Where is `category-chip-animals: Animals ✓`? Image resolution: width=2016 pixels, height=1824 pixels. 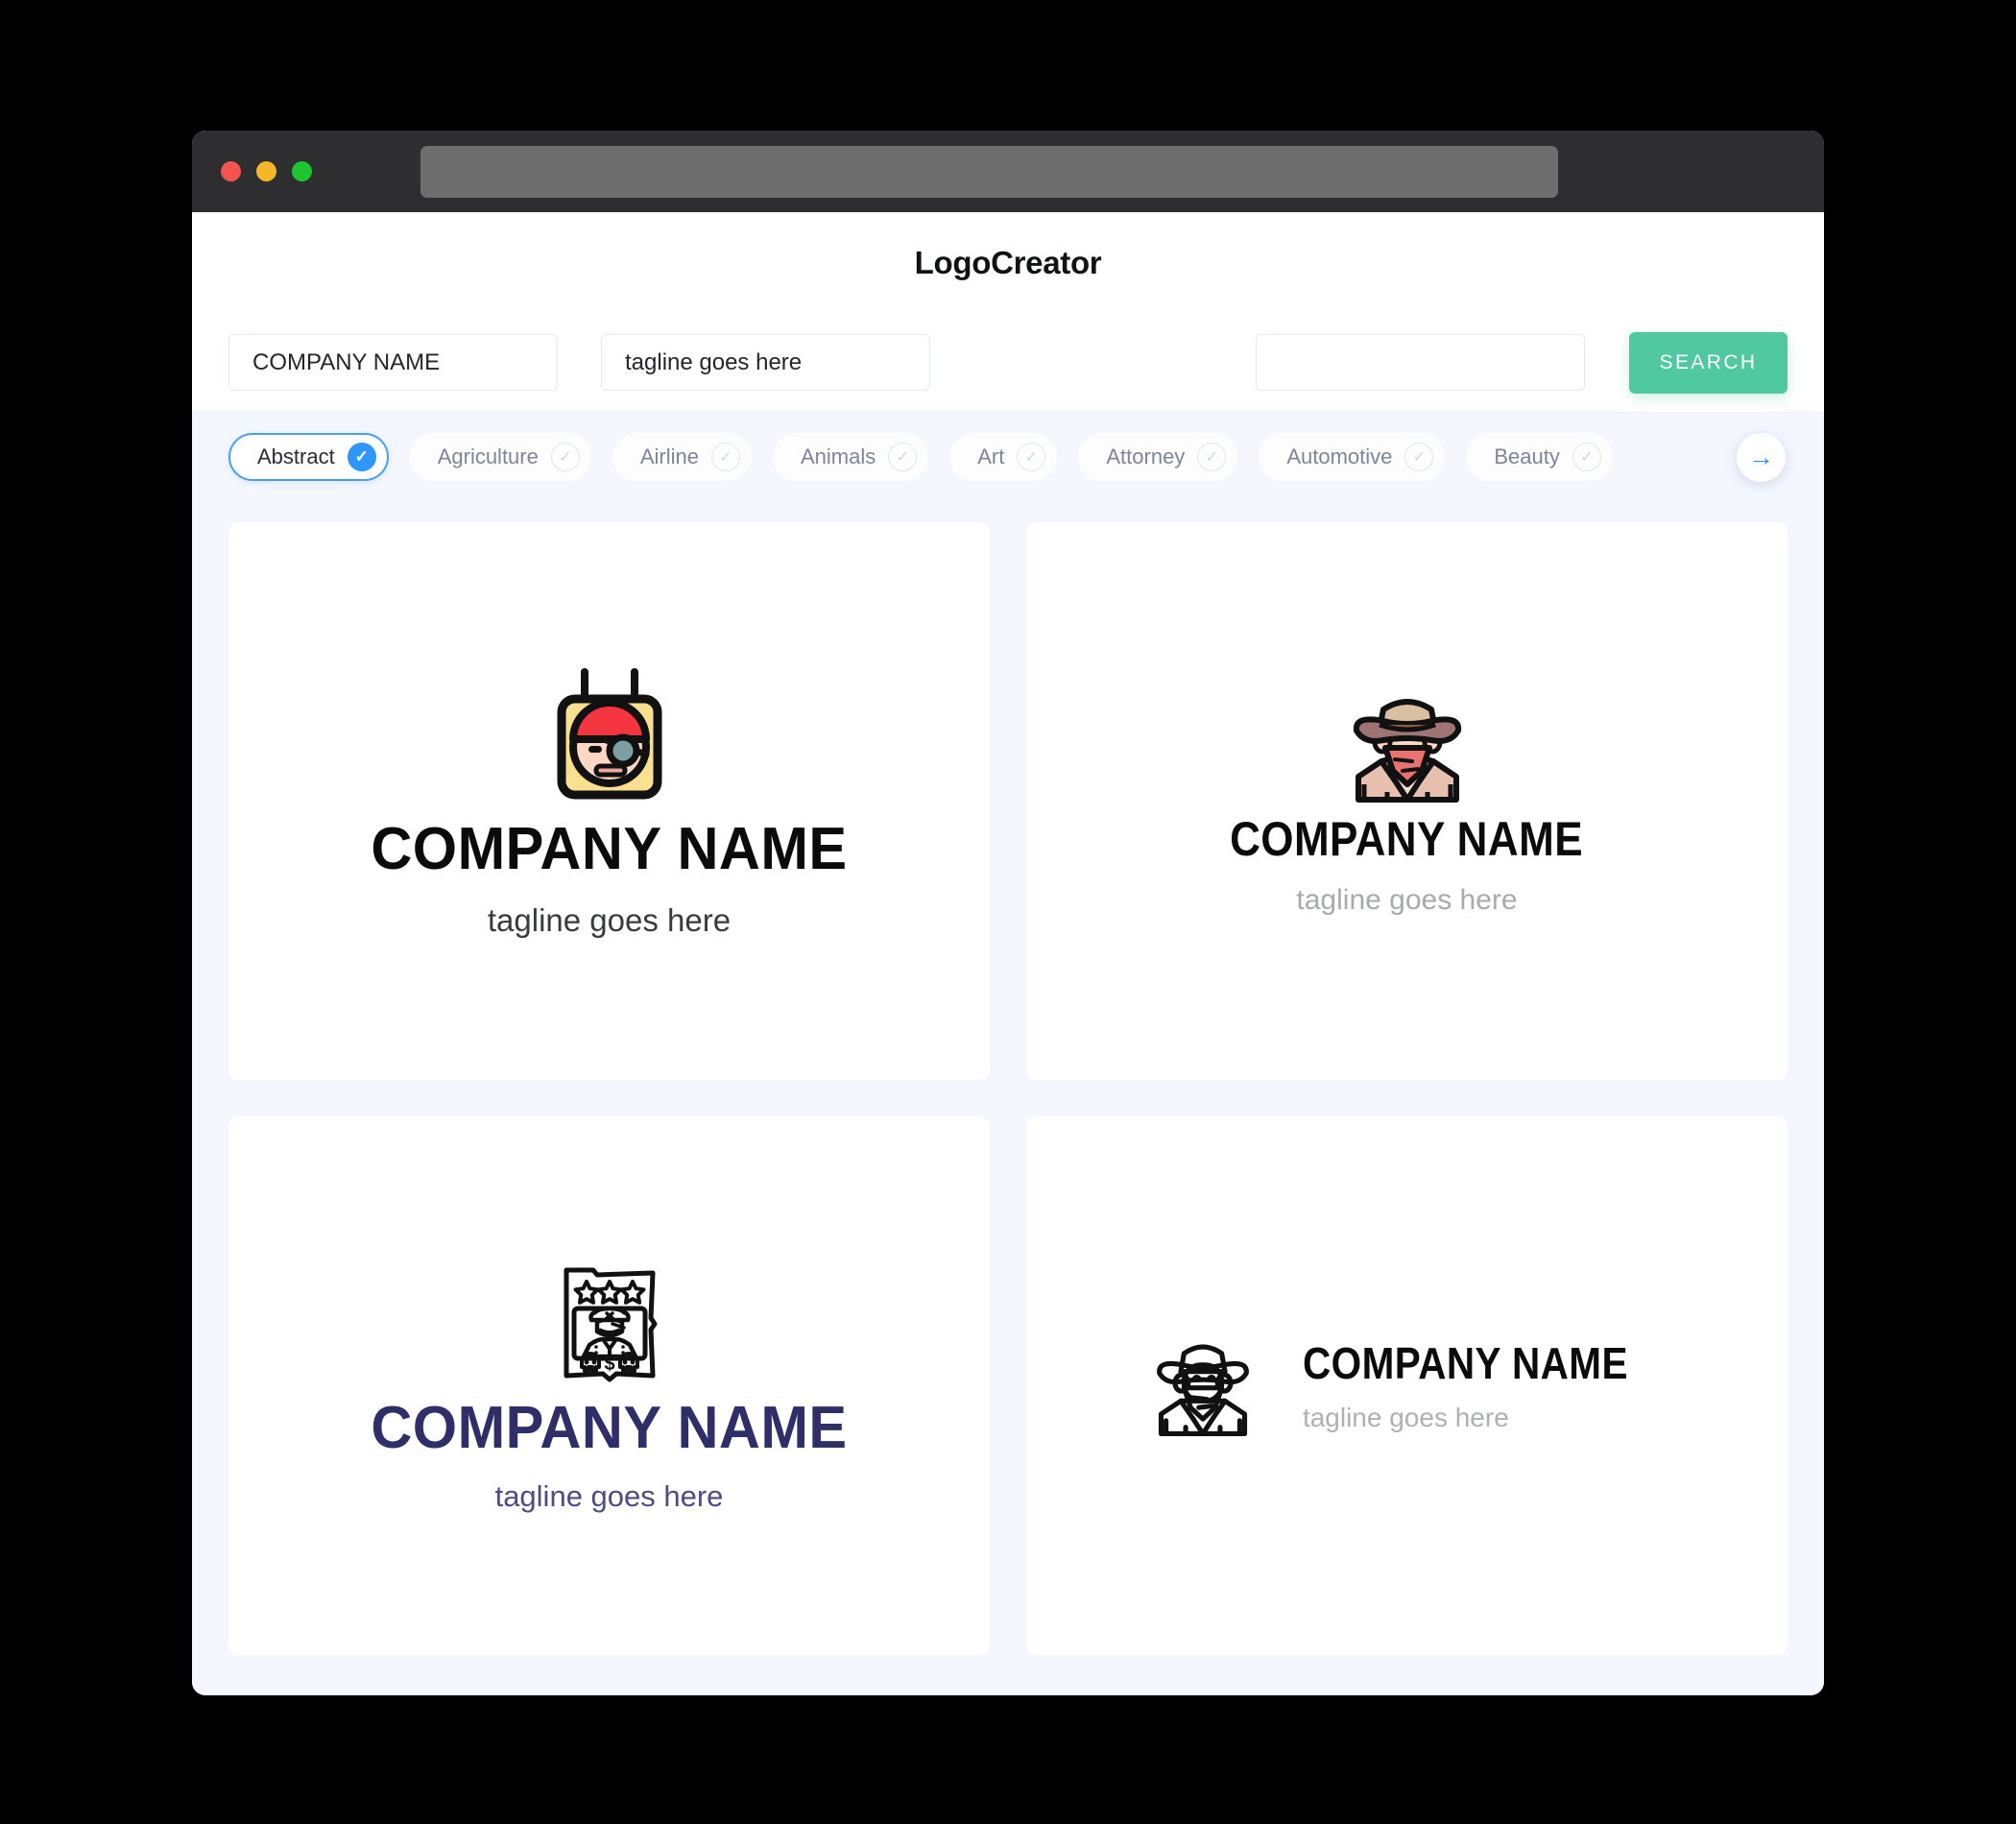
category-chip-animals: Animals ✓ is located at coordinates (851, 457).